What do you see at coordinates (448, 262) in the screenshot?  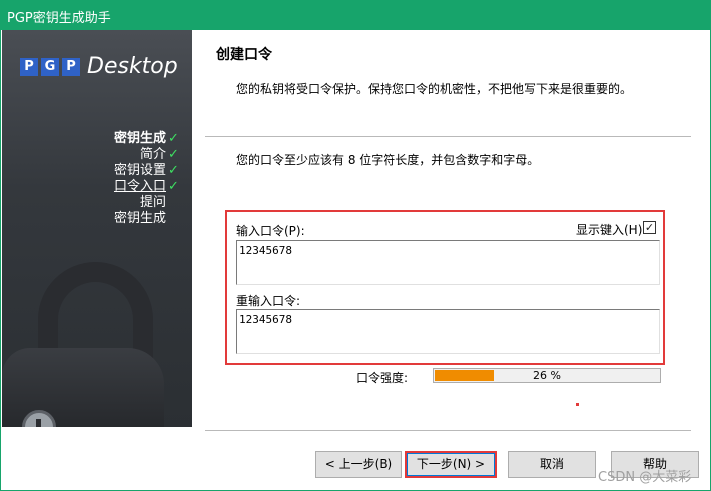 I see `password-input: 12345678` at bounding box center [448, 262].